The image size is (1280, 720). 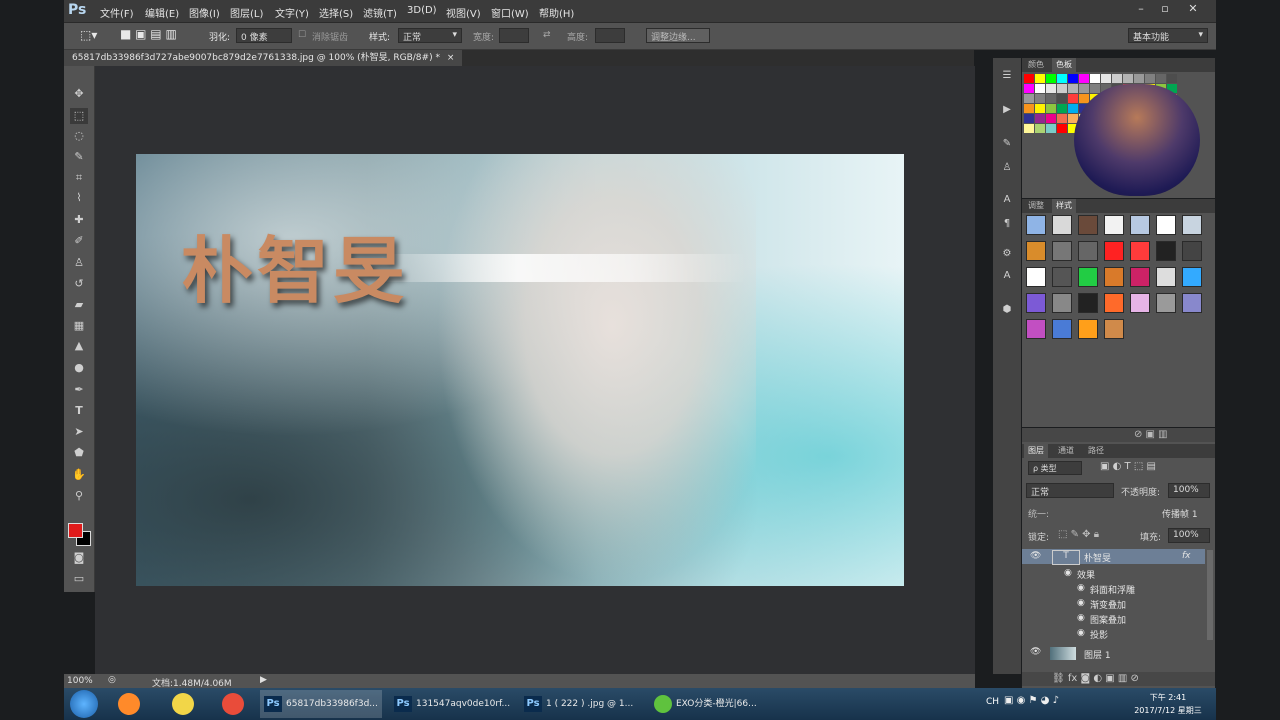 I want to click on minimize-button: –, so click(x=1141, y=9).